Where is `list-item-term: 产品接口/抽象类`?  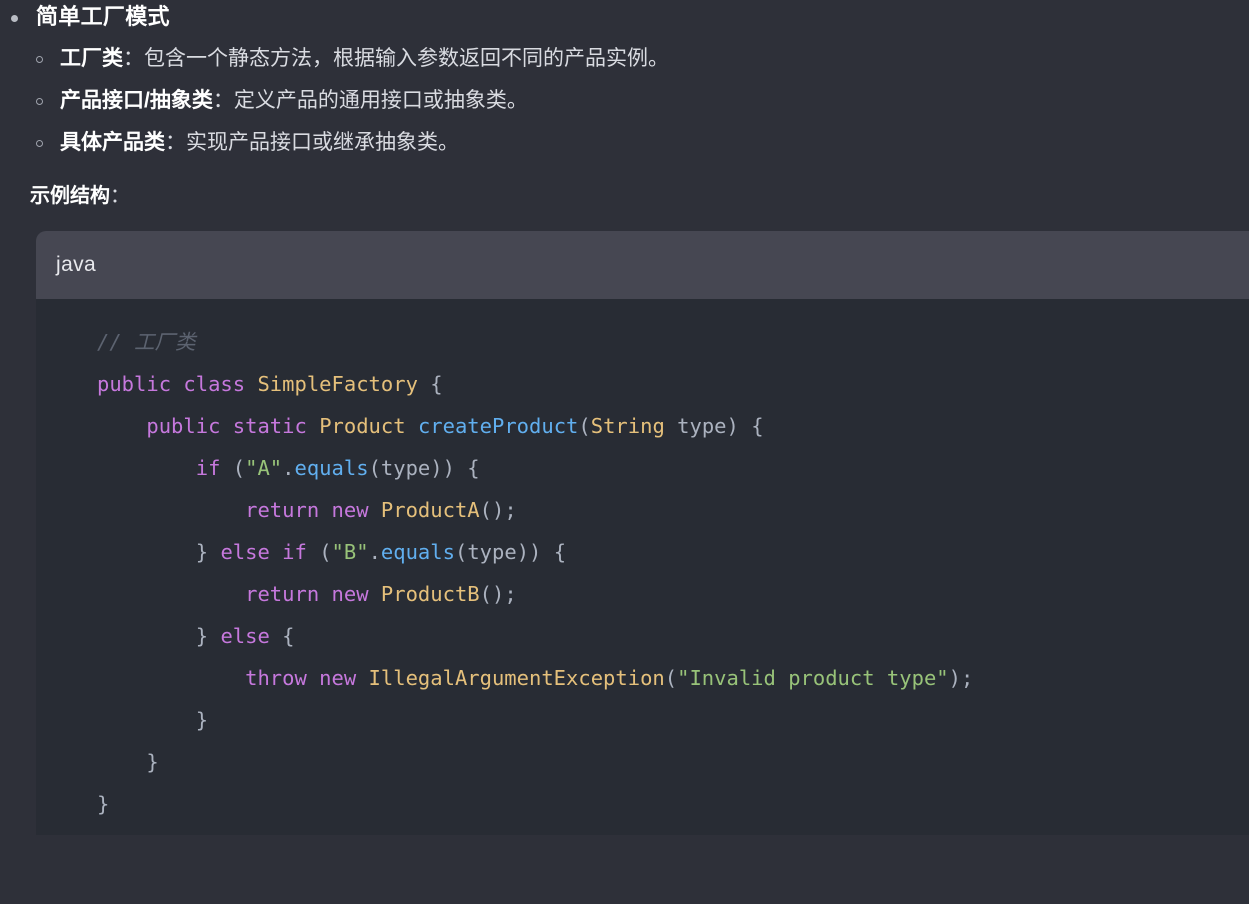 list-item-term: 产品接口/抽象类 is located at coordinates (136, 100).